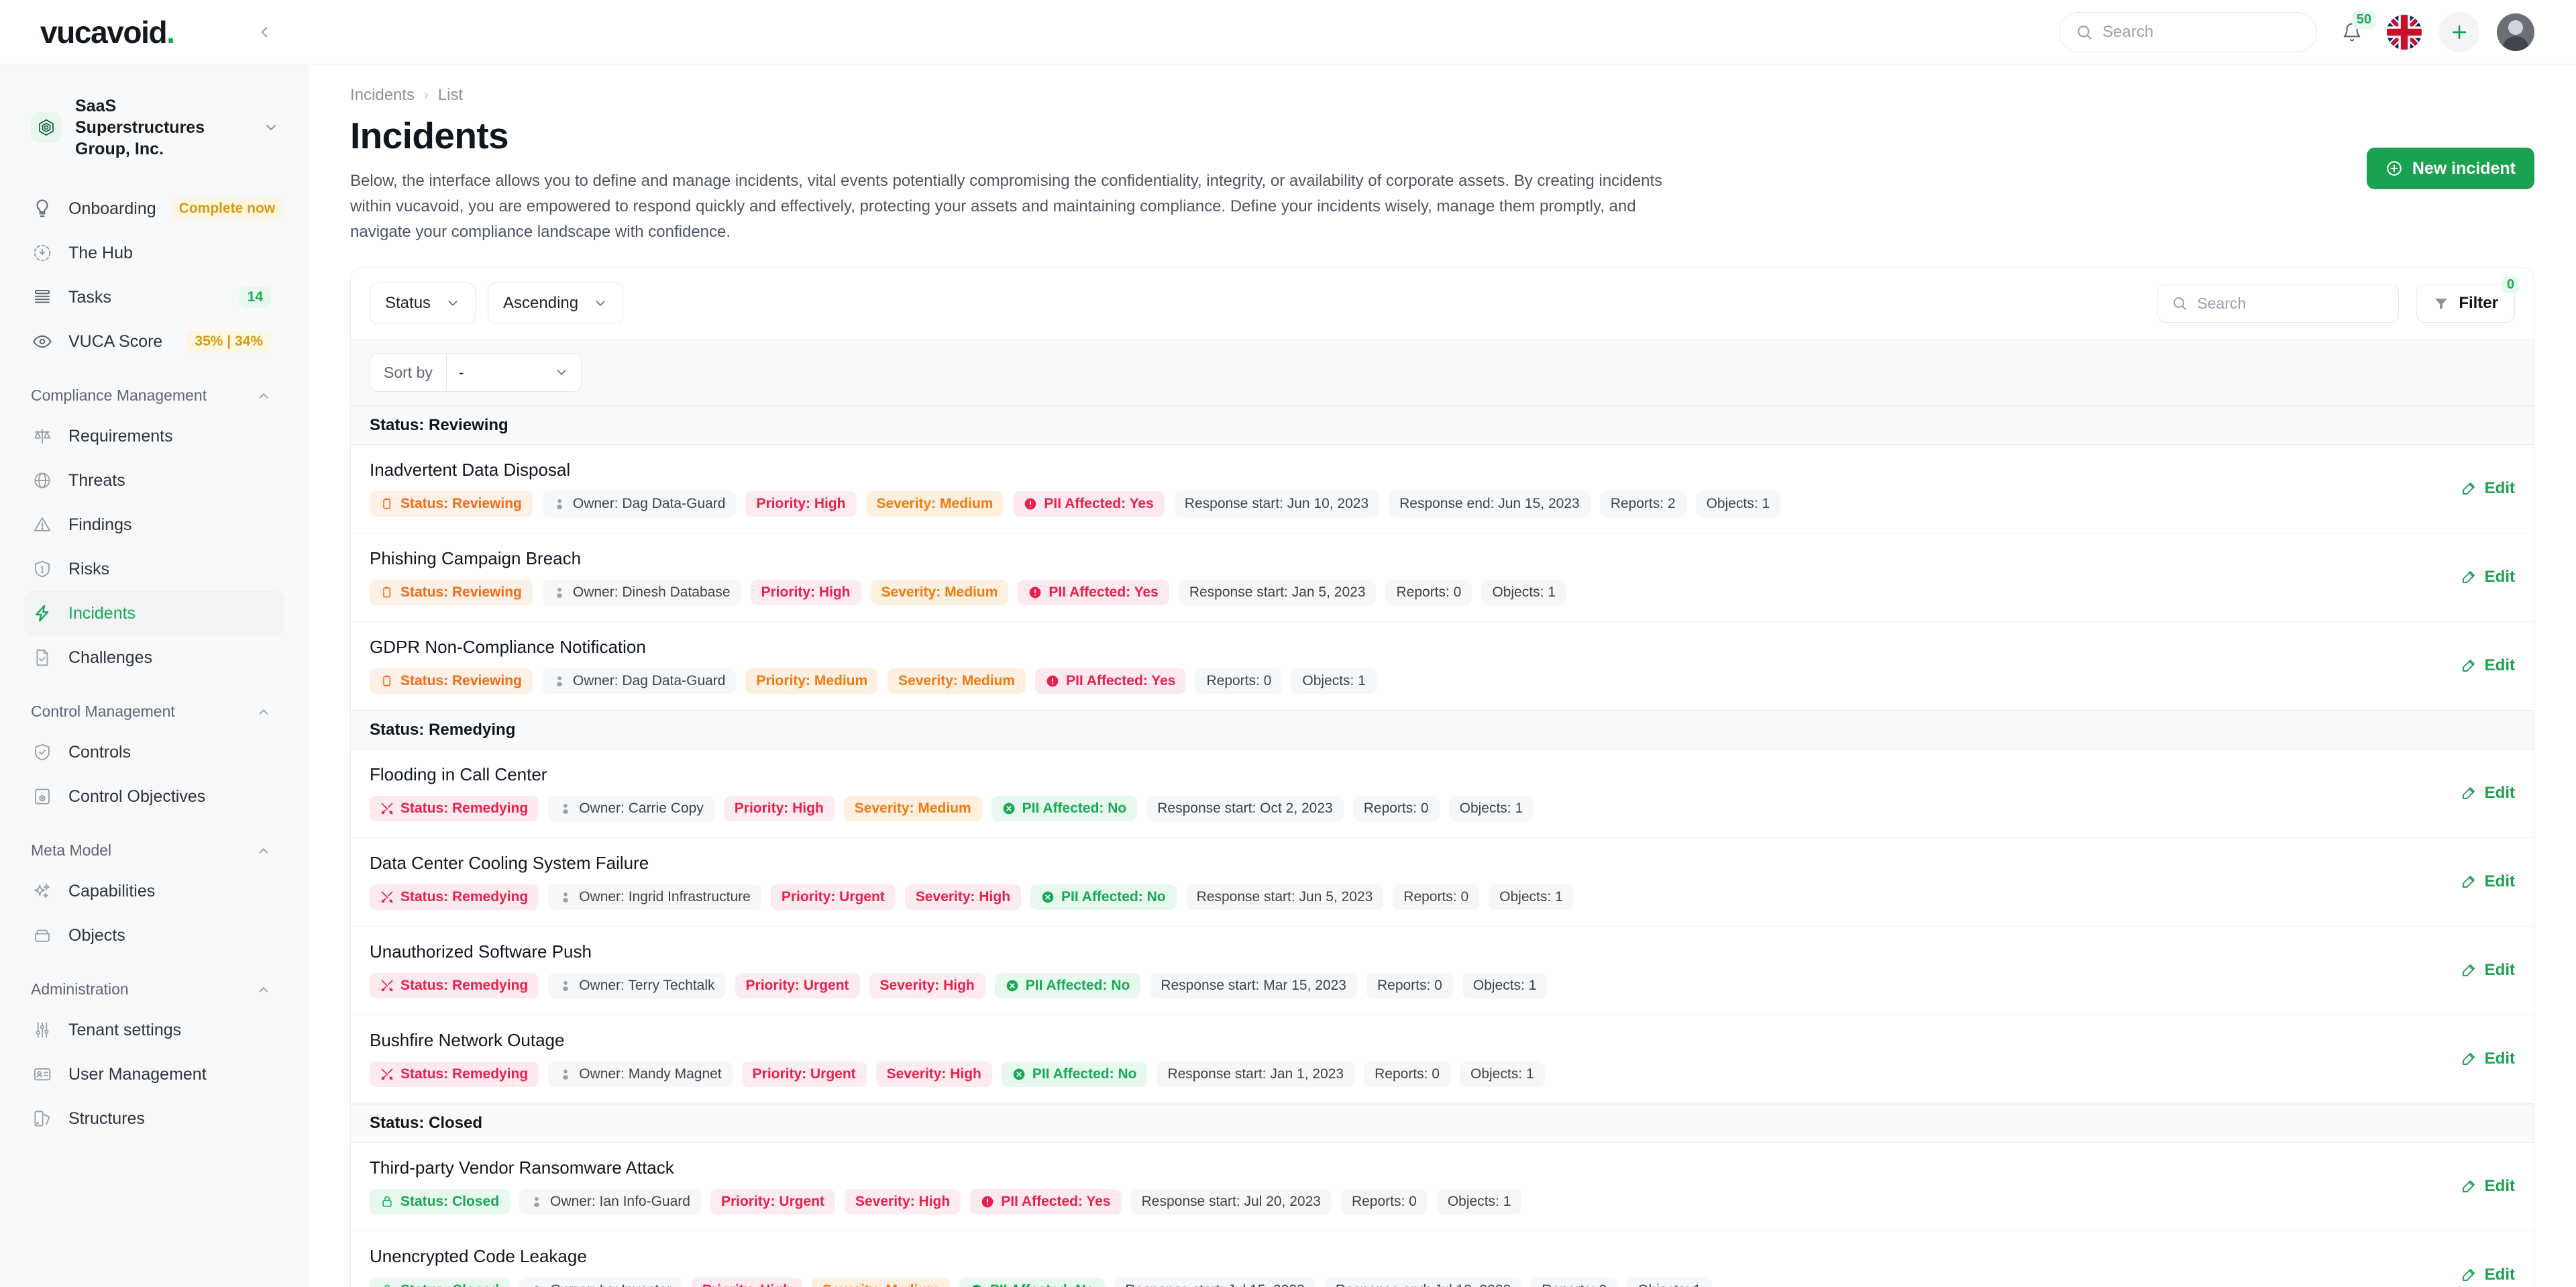 This screenshot has height=1287, width=2576. What do you see at coordinates (2291, 303) in the screenshot?
I see `list-search-input` at bounding box center [2291, 303].